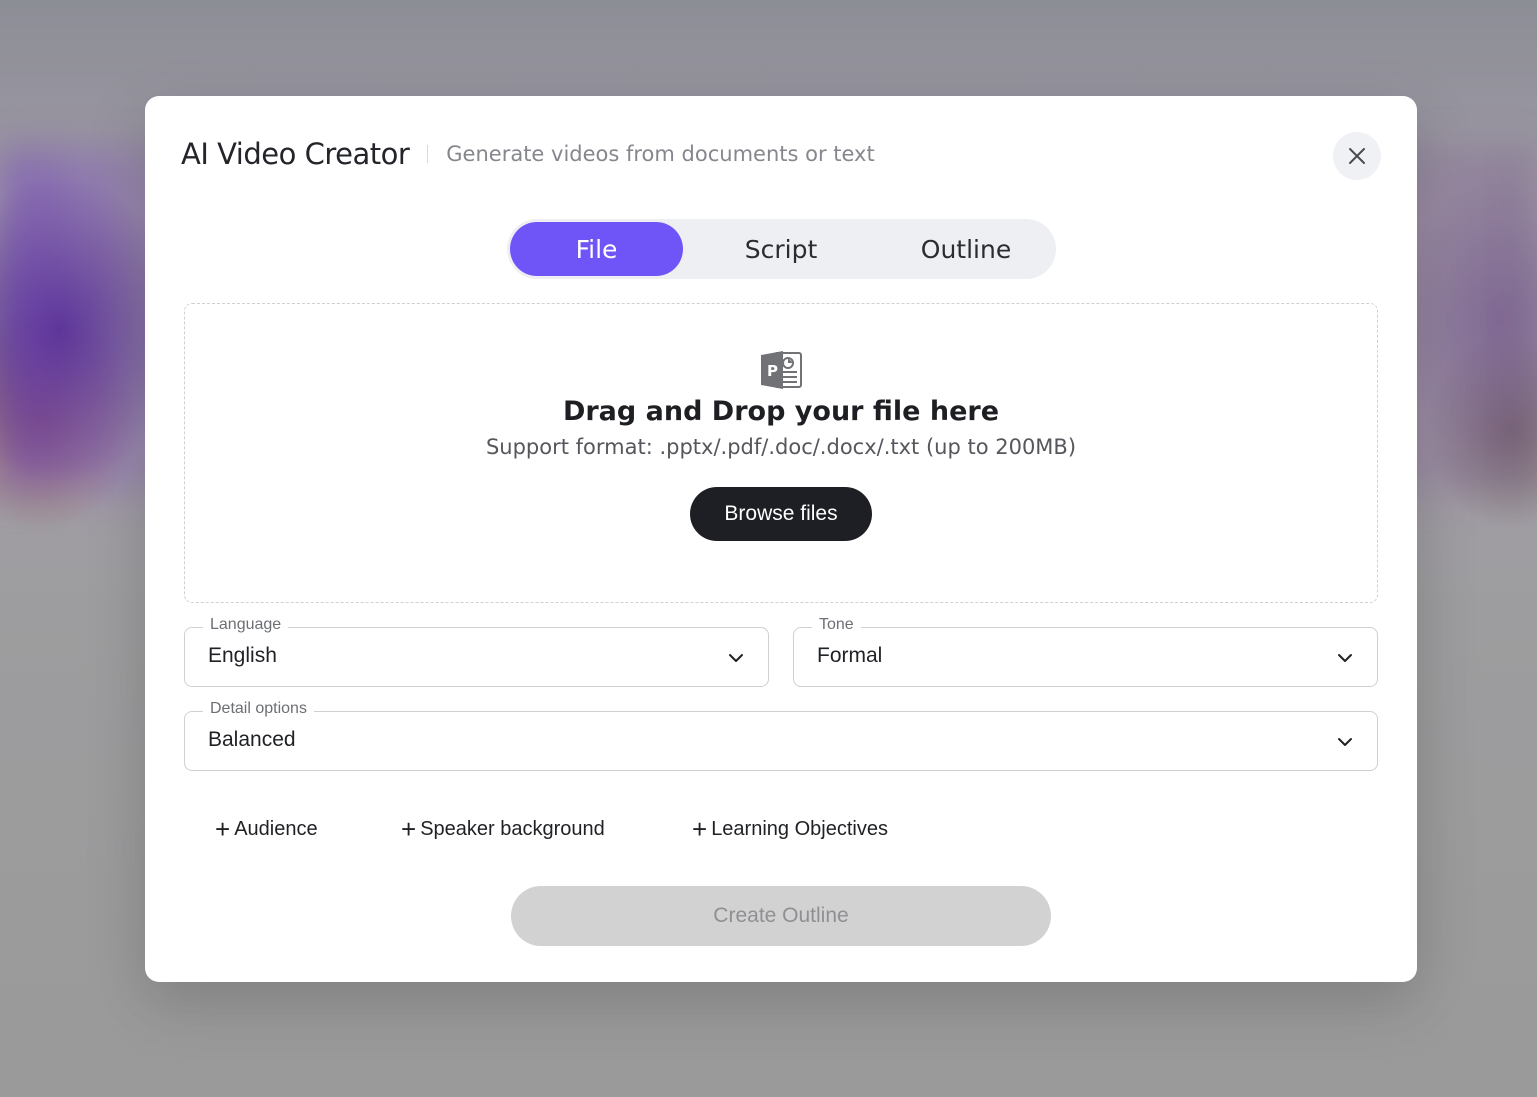  What do you see at coordinates (772, 371) in the screenshot?
I see `svg-text: P` at bounding box center [772, 371].